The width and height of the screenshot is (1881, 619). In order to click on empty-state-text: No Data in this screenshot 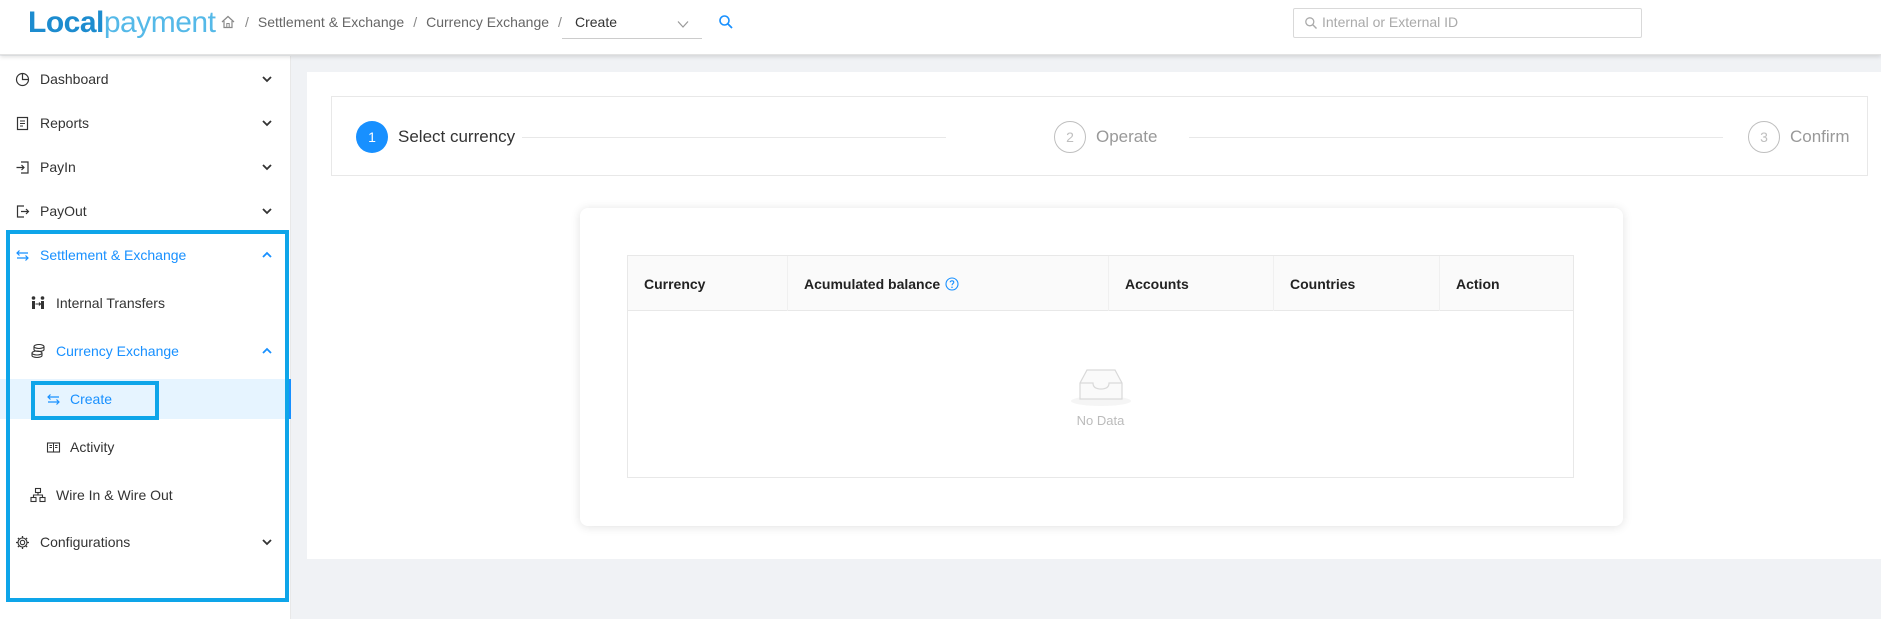, I will do `click(1100, 420)`.